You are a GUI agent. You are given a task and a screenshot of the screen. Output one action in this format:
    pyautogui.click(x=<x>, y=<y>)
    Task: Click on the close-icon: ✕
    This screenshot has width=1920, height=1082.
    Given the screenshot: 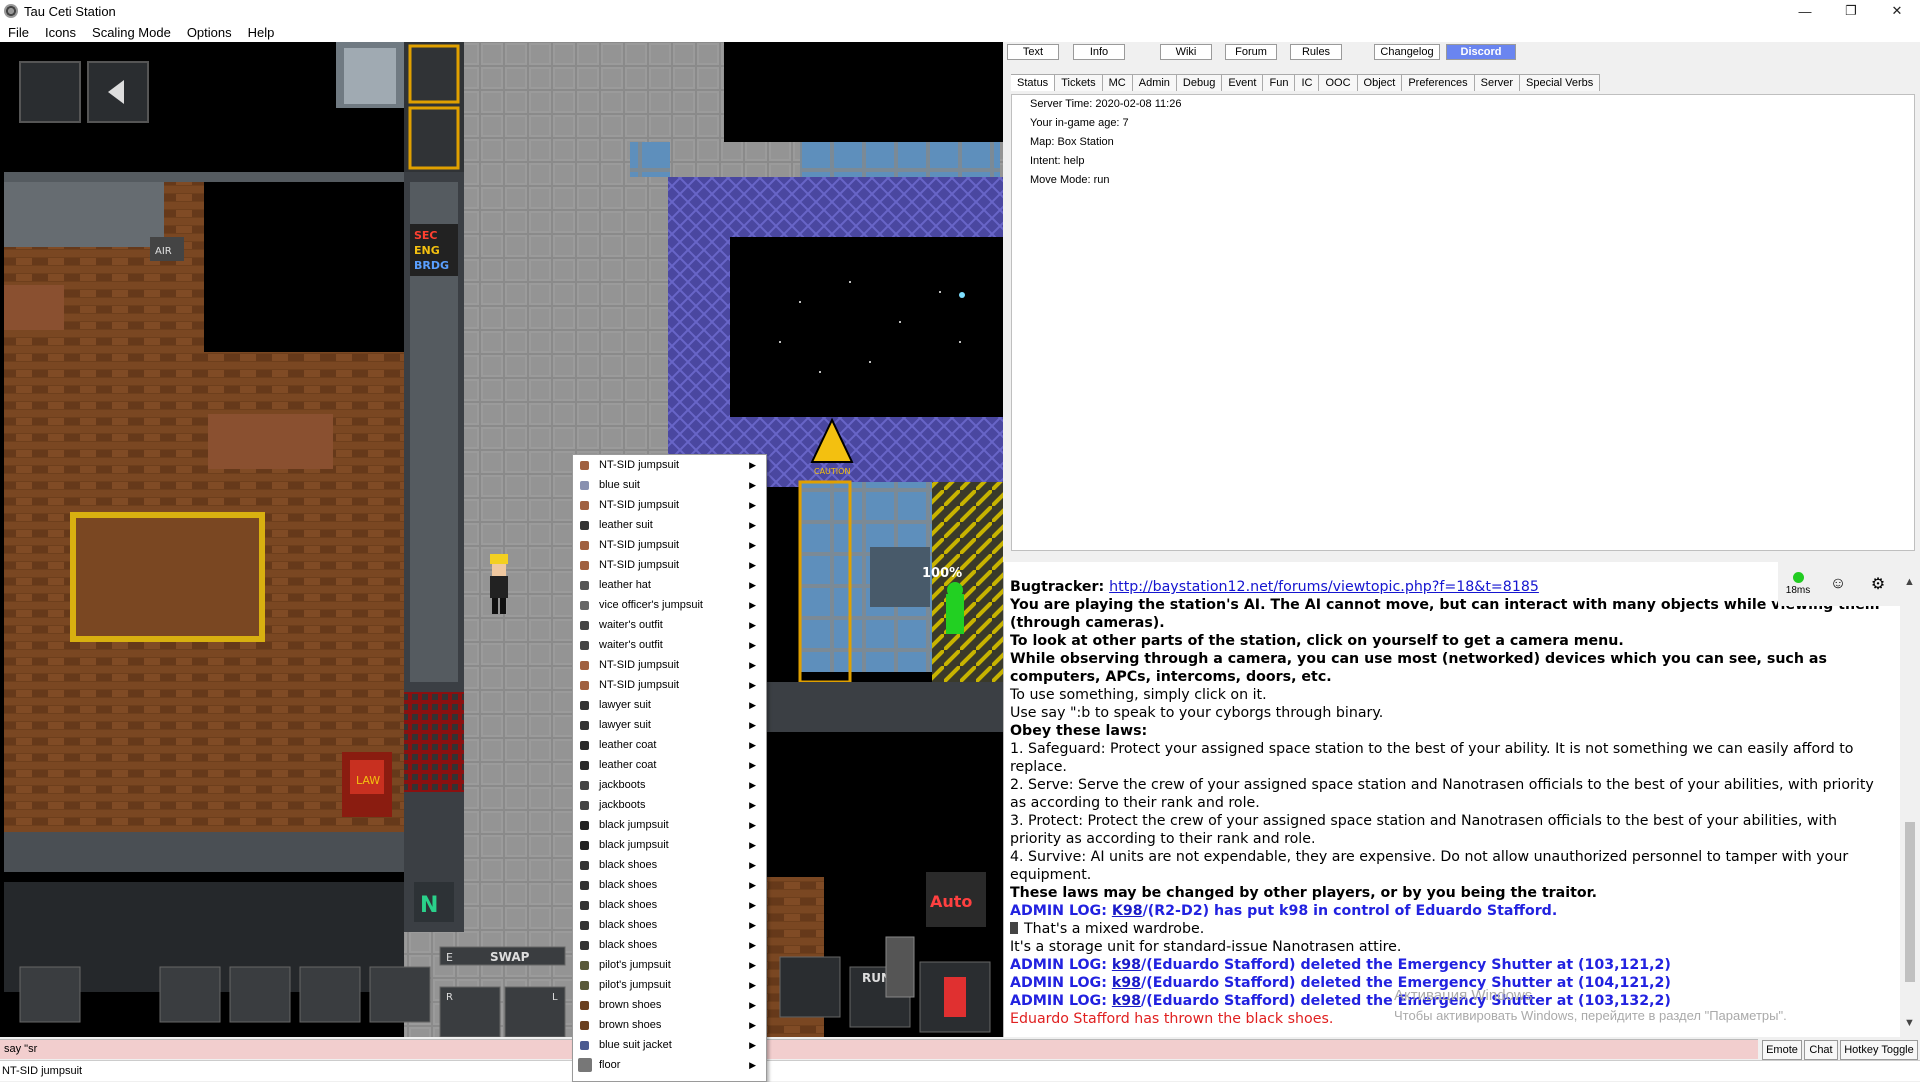 What is the action you would take?
    pyautogui.click(x=1897, y=11)
    